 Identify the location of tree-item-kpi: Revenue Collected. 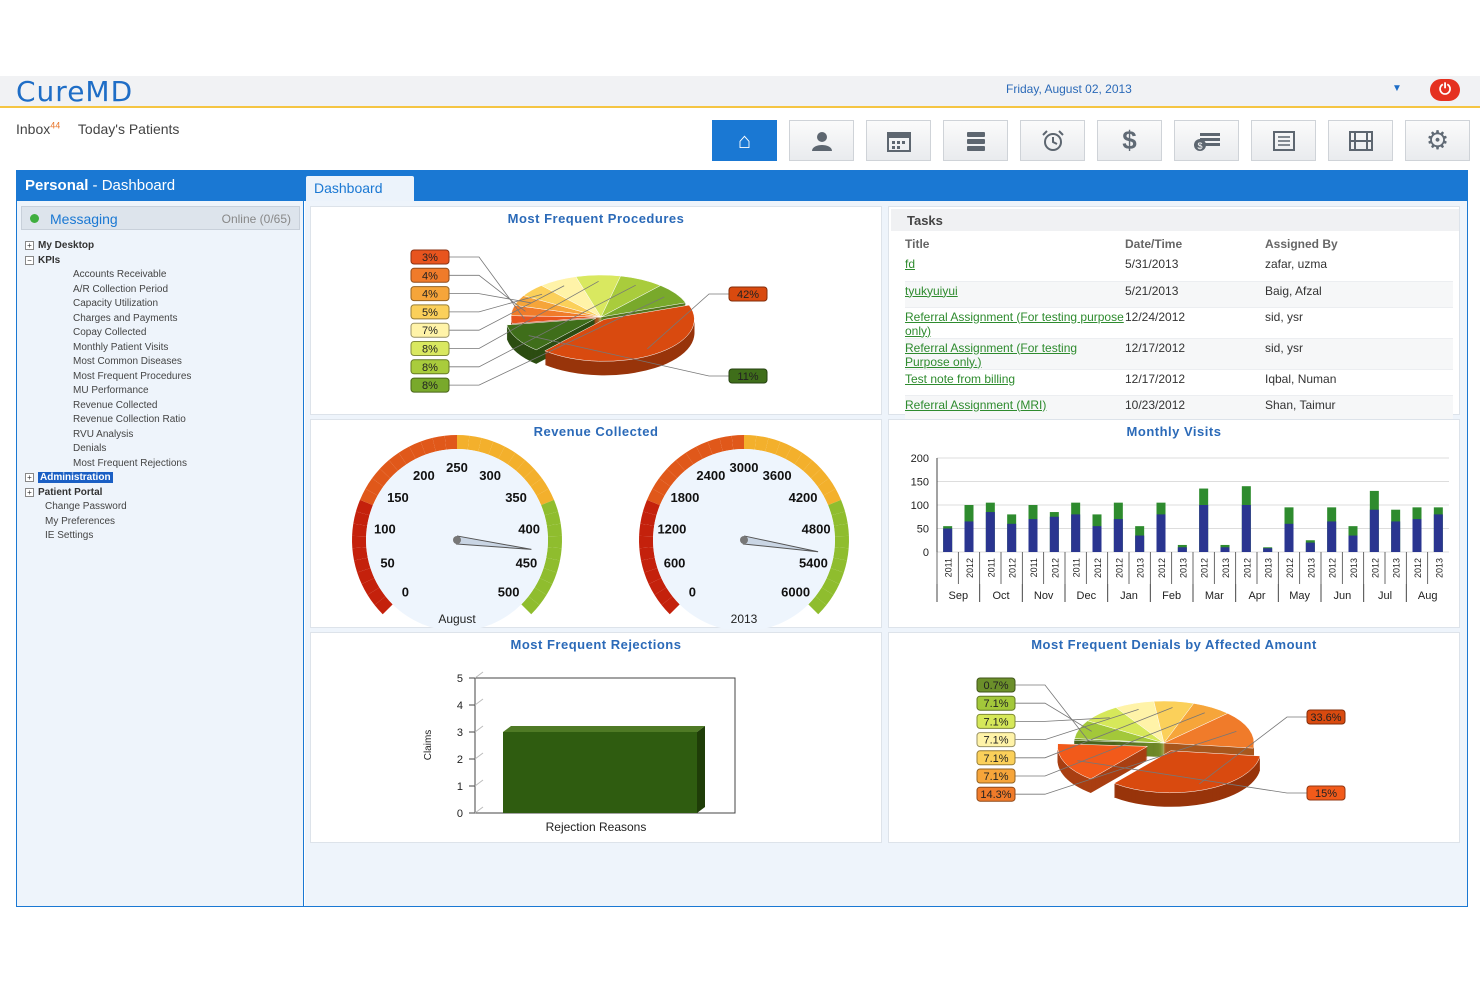
(107, 406).